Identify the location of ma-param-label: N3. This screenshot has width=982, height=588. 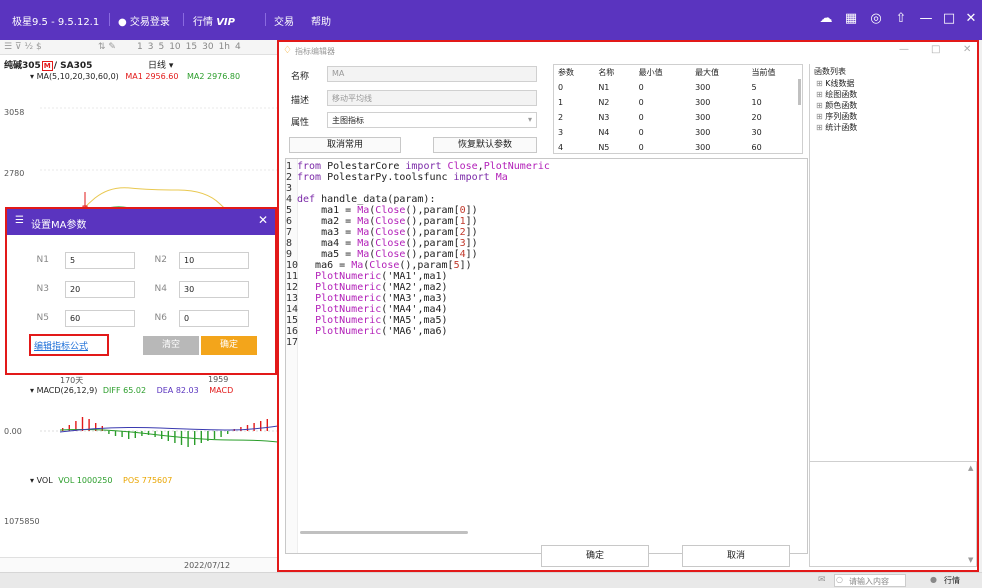
(42, 289).